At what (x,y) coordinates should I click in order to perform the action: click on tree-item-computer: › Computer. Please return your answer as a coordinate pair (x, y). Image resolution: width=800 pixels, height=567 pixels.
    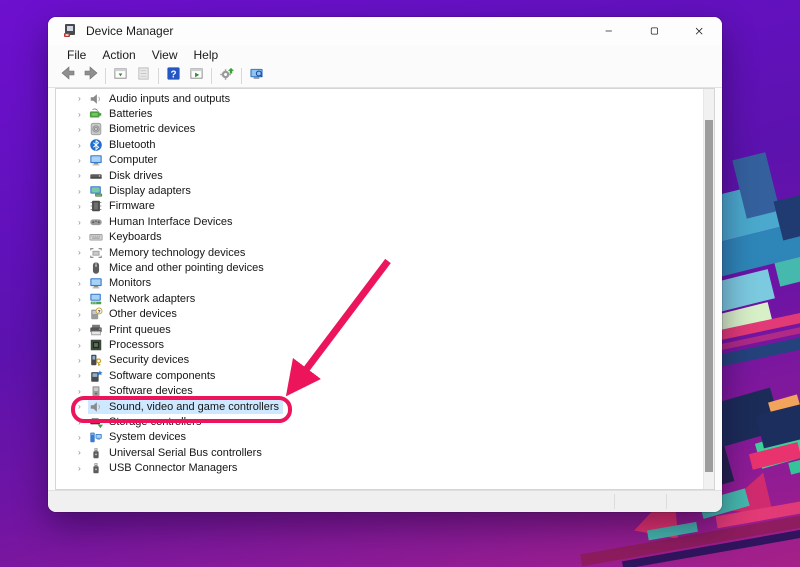
    Looking at the image, I should click on (379, 160).